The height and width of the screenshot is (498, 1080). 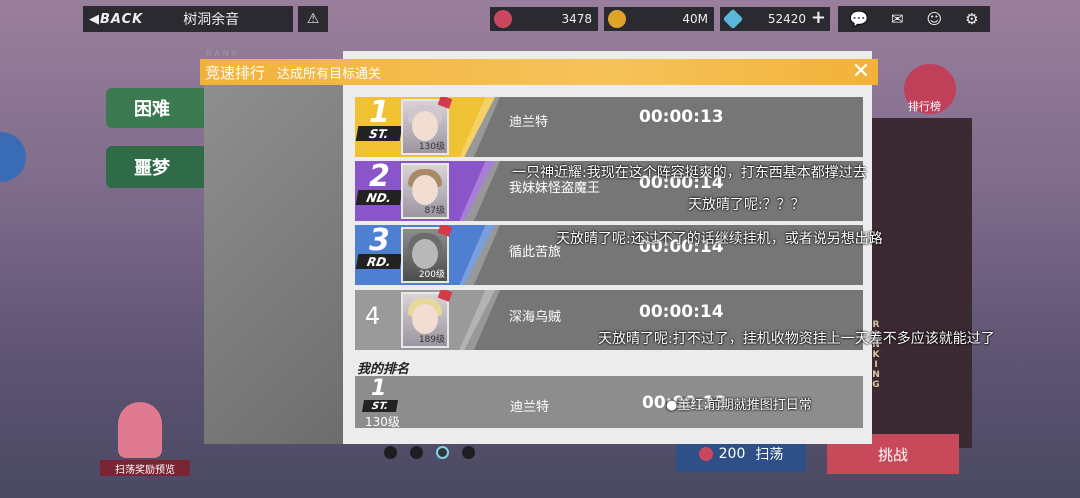 I want to click on my-level: 130级, so click(x=382, y=422).